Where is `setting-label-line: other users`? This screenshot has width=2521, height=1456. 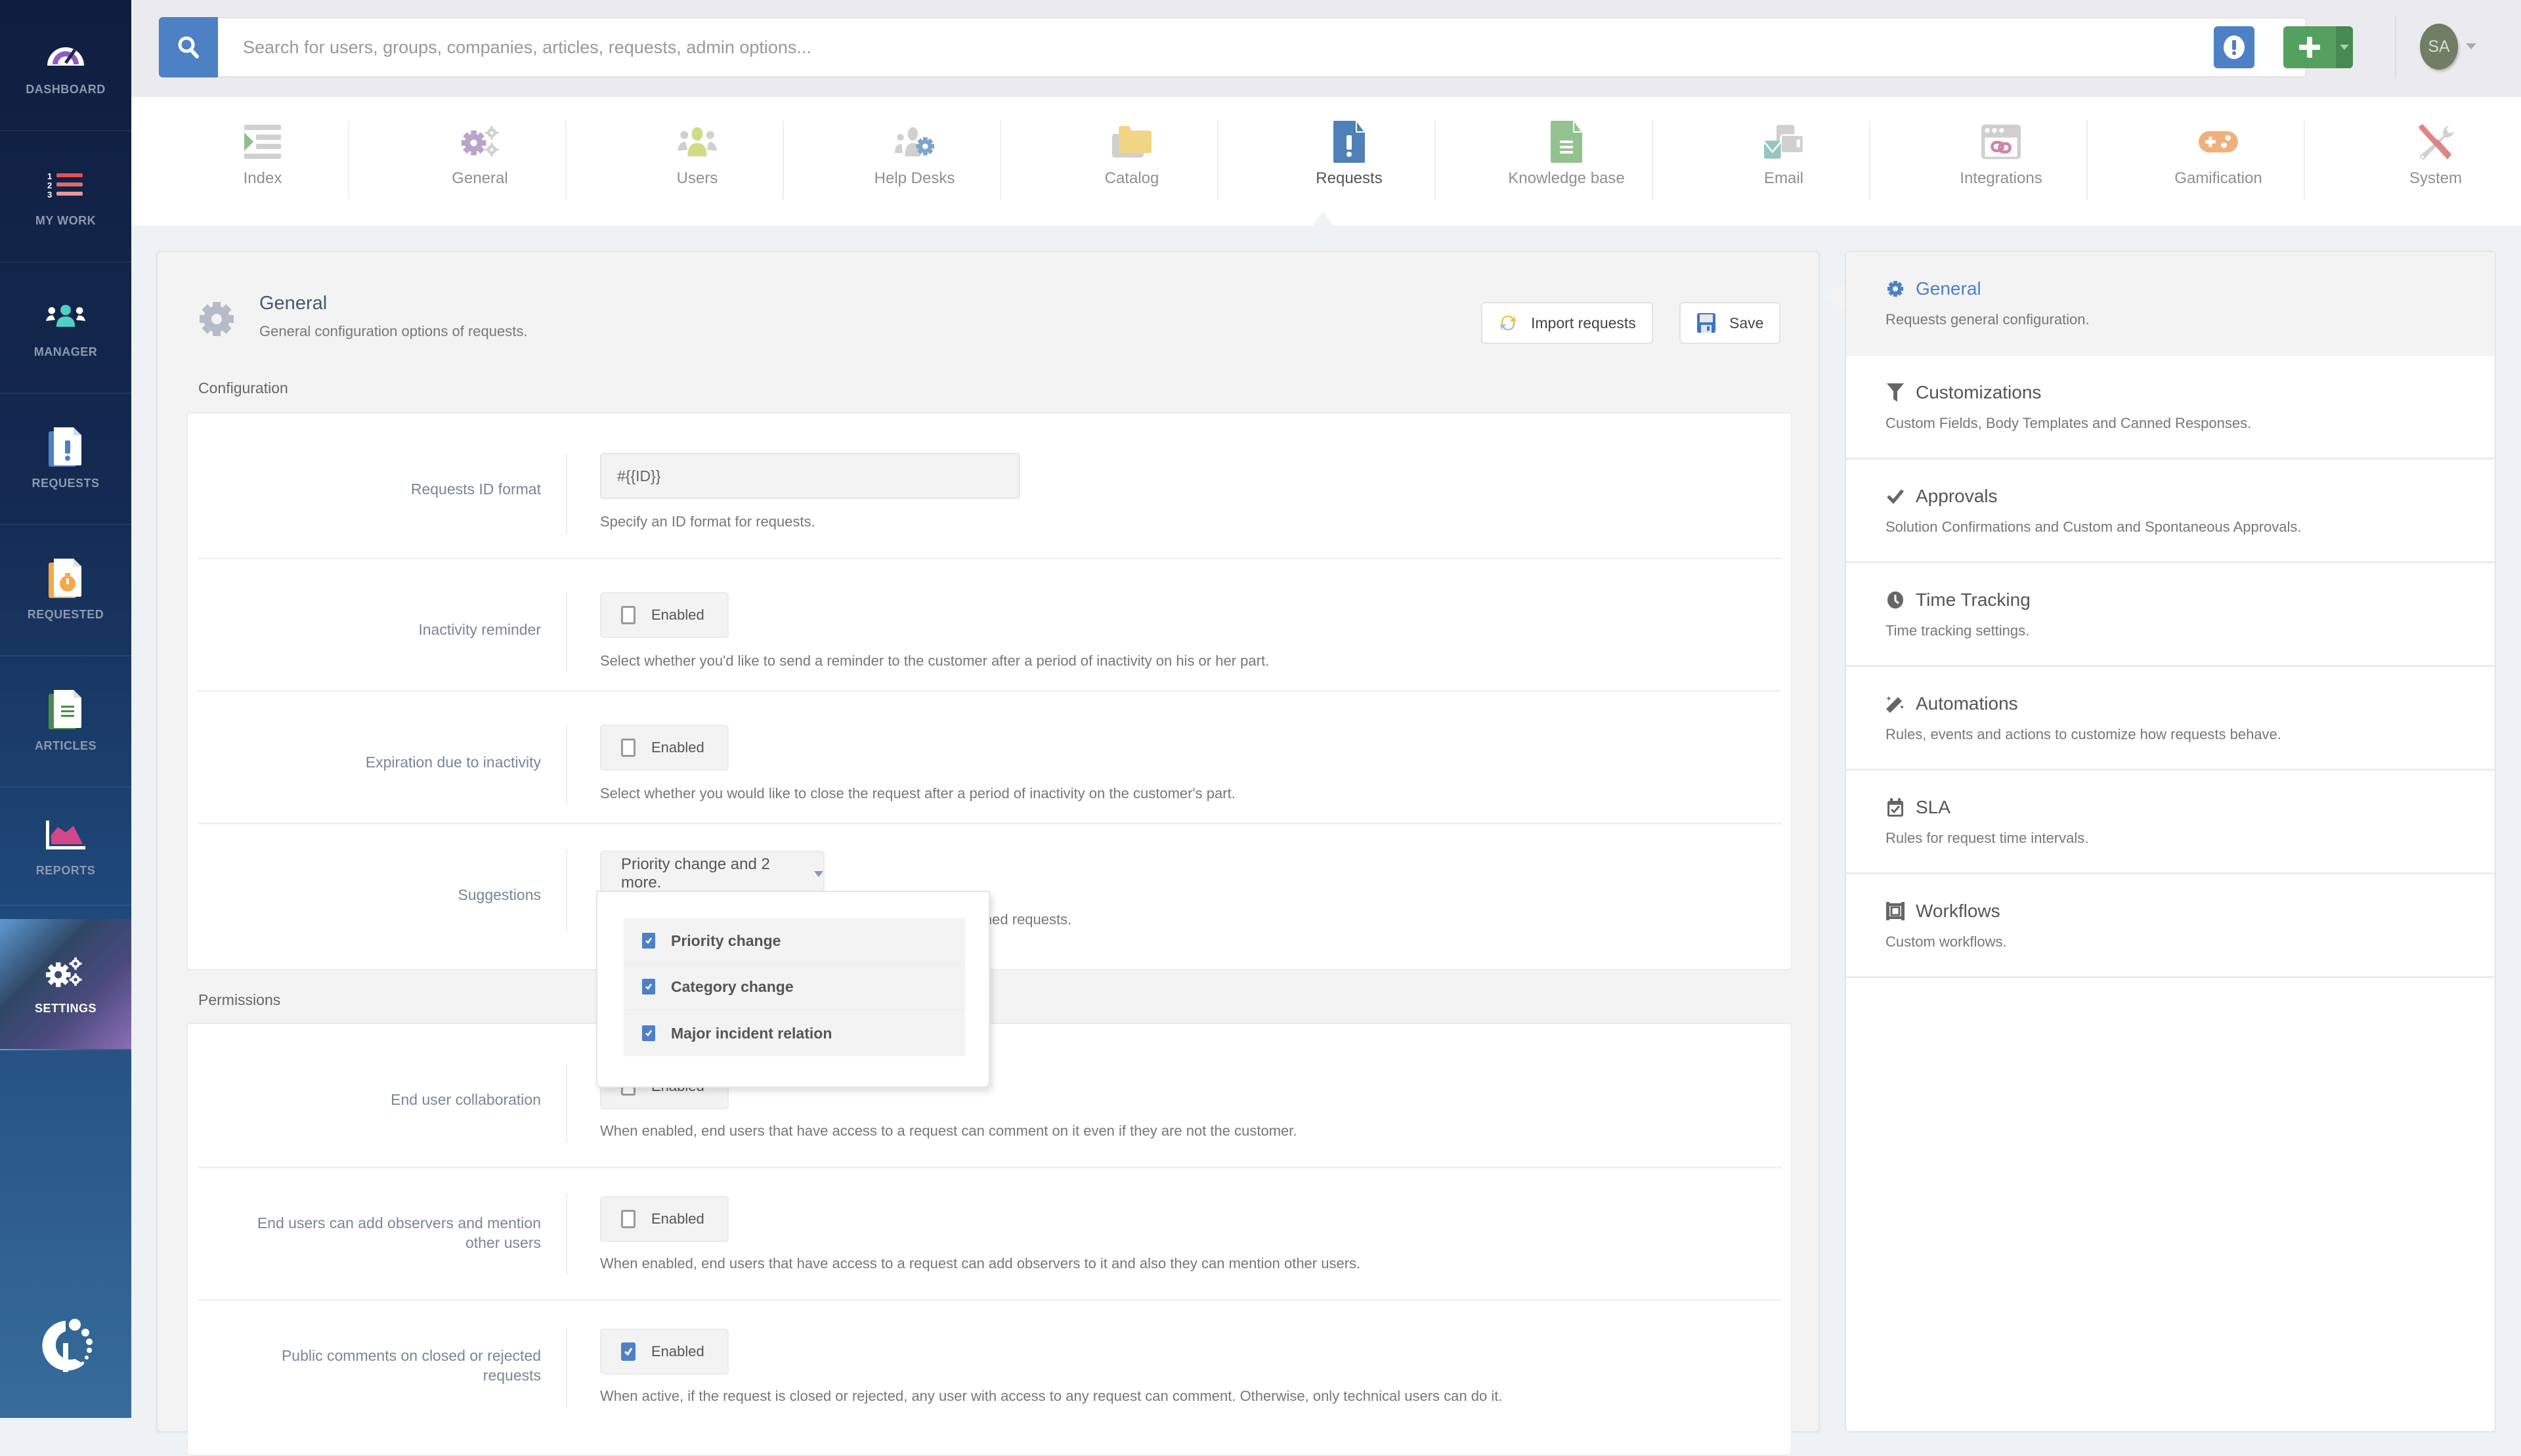
setting-label-line: other users is located at coordinates (503, 1242).